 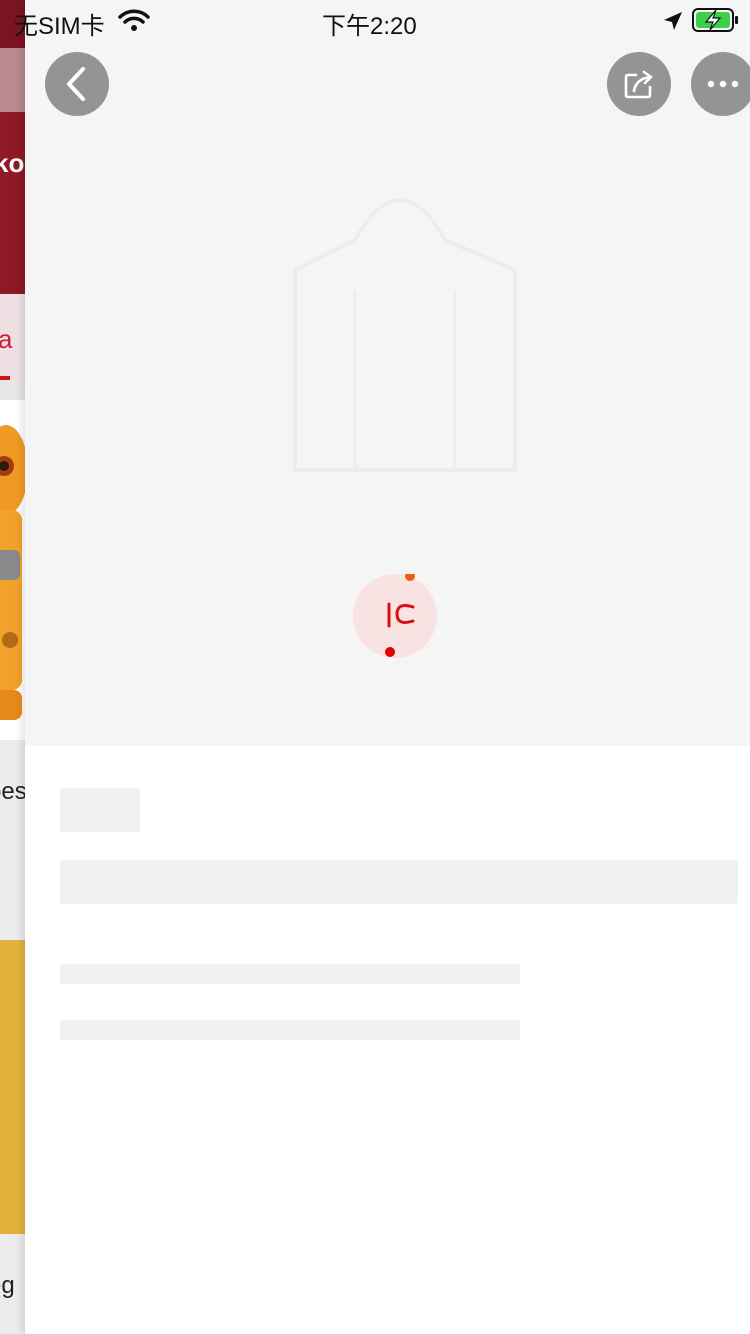 What do you see at coordinates (673, 21) in the screenshot?
I see `location-arrow-icon` at bounding box center [673, 21].